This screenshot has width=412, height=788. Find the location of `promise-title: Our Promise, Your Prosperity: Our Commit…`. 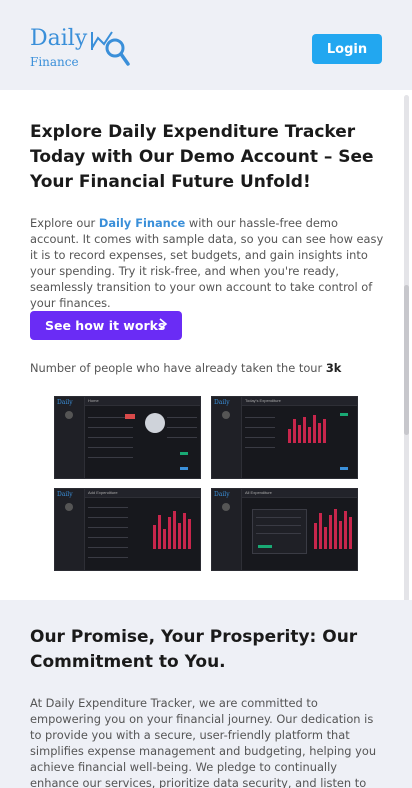

promise-title: Our Promise, Your Prosperity: Our Commit… is located at coordinates (194, 649).